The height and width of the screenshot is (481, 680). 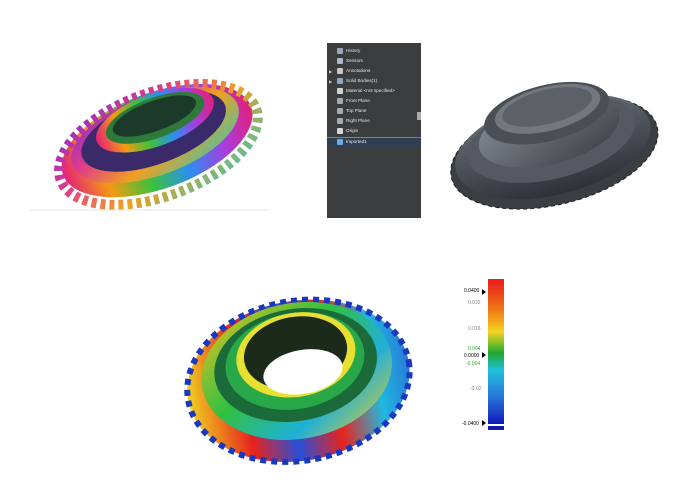 I want to click on solid-bodies-icon, so click(x=340, y=81).